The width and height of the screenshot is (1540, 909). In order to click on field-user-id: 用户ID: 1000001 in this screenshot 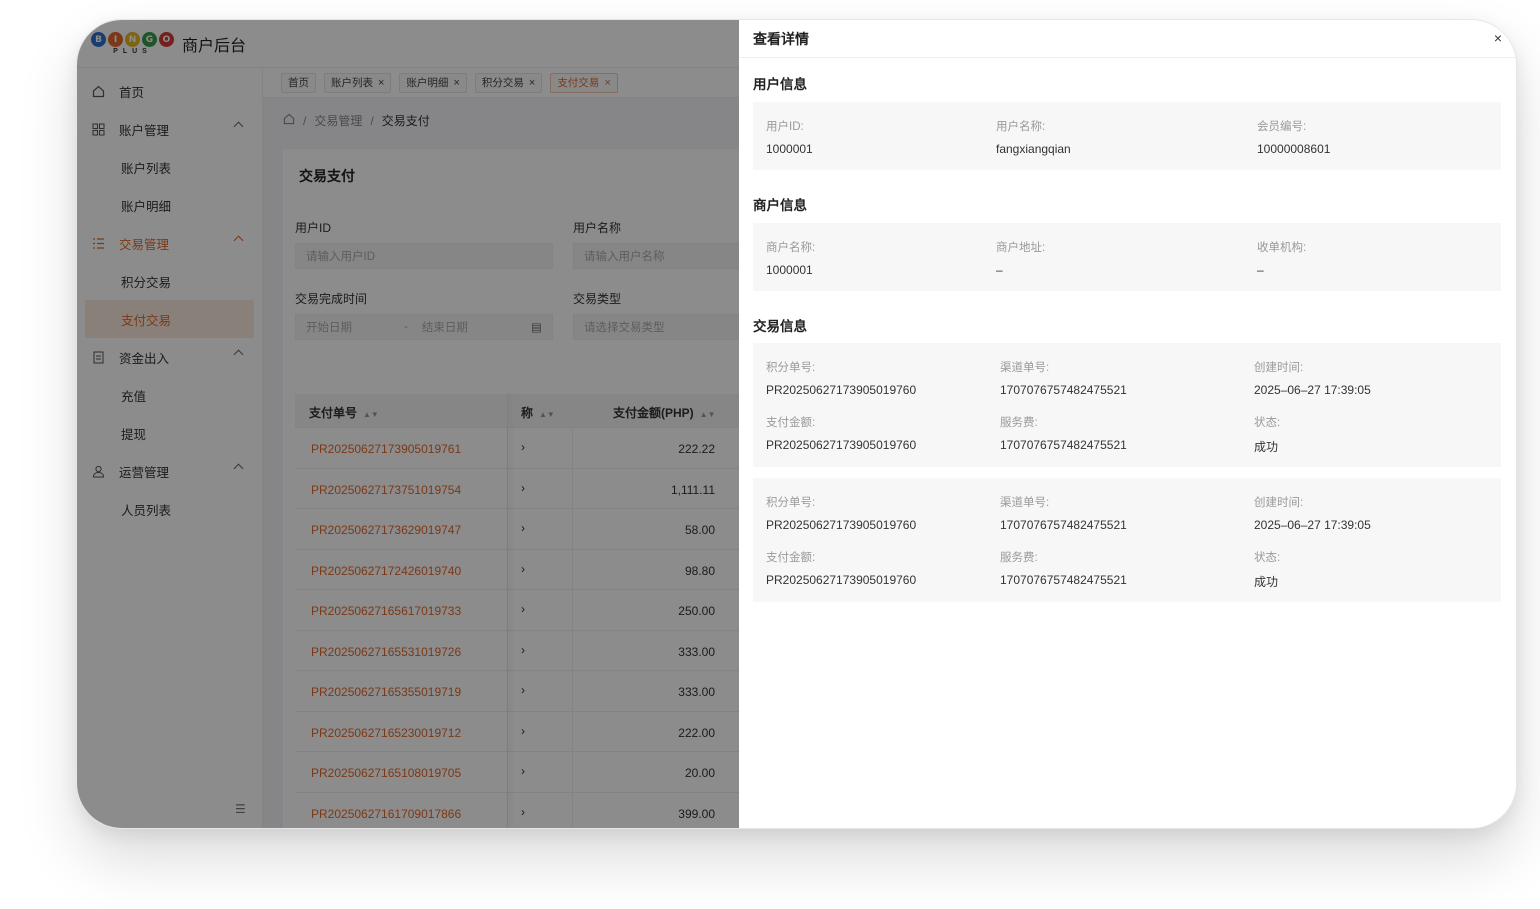, I will do `click(789, 137)`.